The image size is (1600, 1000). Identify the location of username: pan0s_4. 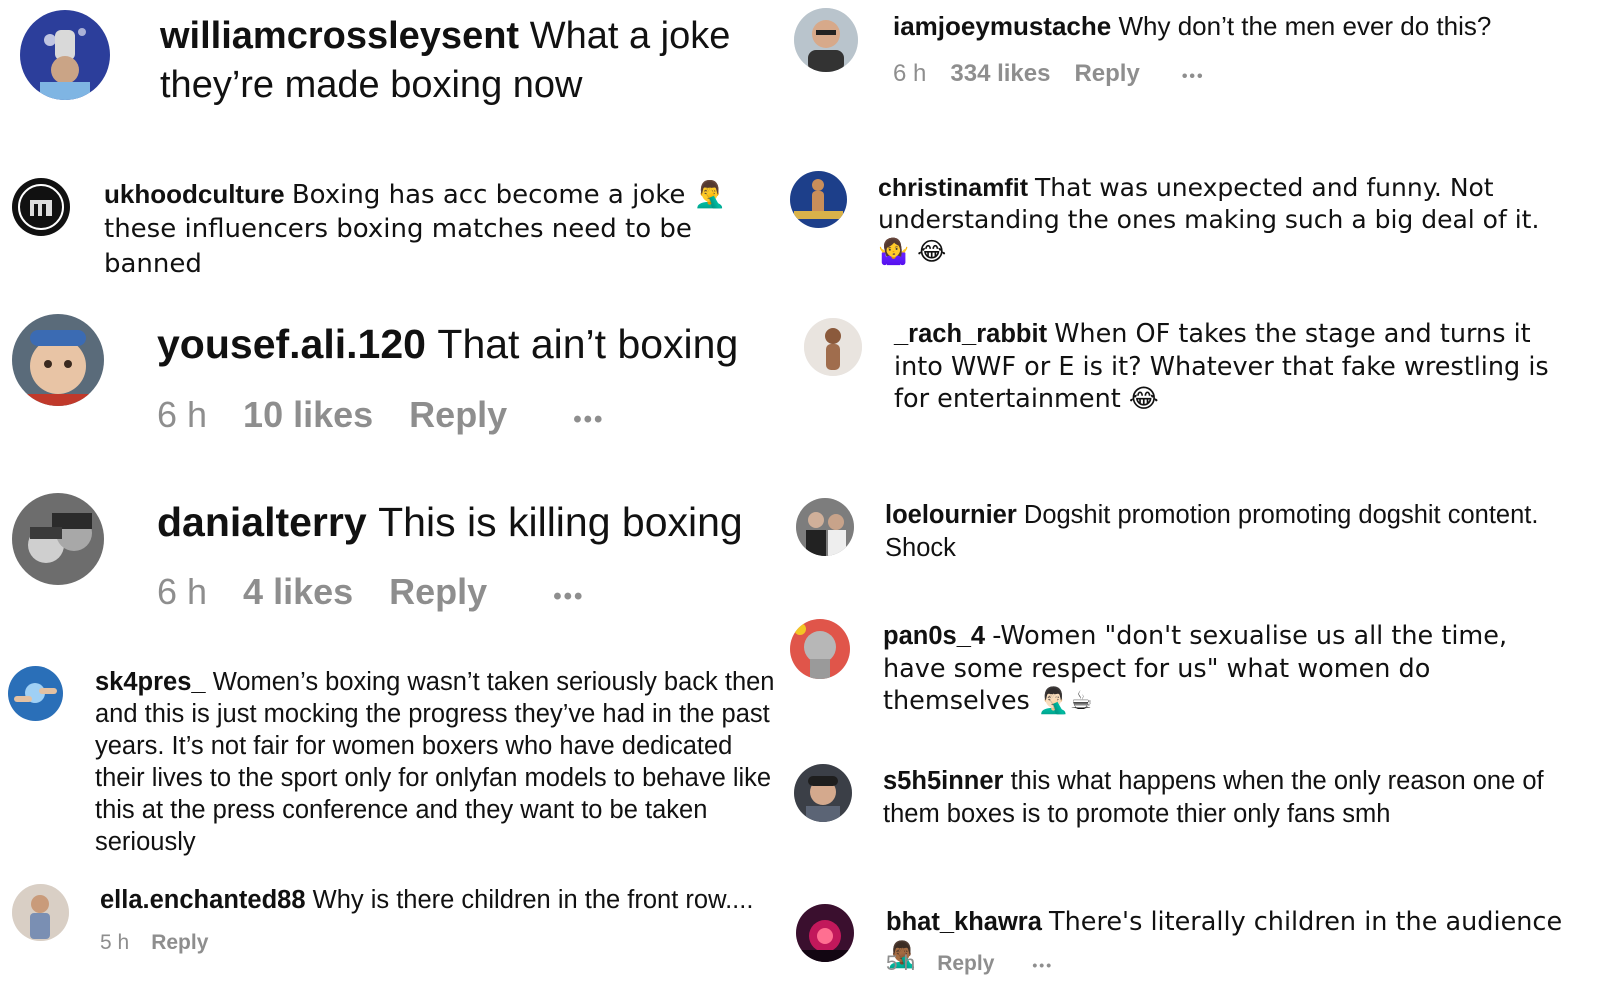
(934, 636).